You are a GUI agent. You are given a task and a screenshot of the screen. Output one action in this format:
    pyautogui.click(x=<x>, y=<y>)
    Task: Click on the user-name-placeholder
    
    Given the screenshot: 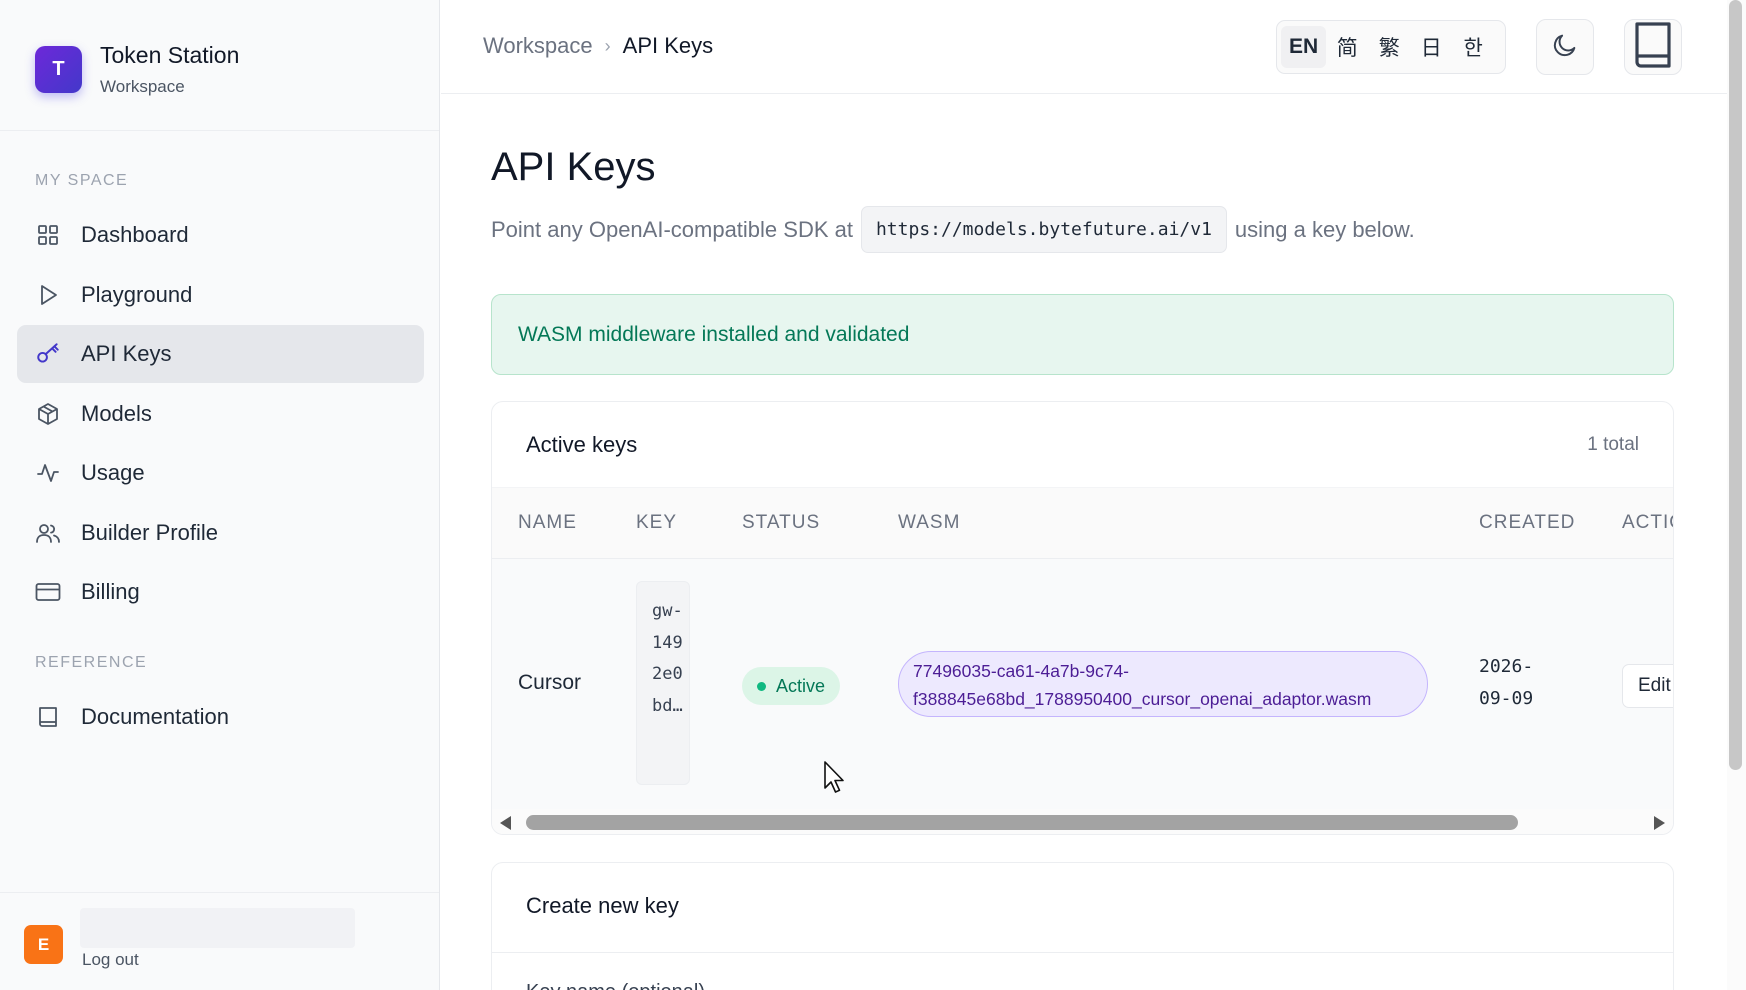 What is the action you would take?
    pyautogui.click(x=217, y=928)
    